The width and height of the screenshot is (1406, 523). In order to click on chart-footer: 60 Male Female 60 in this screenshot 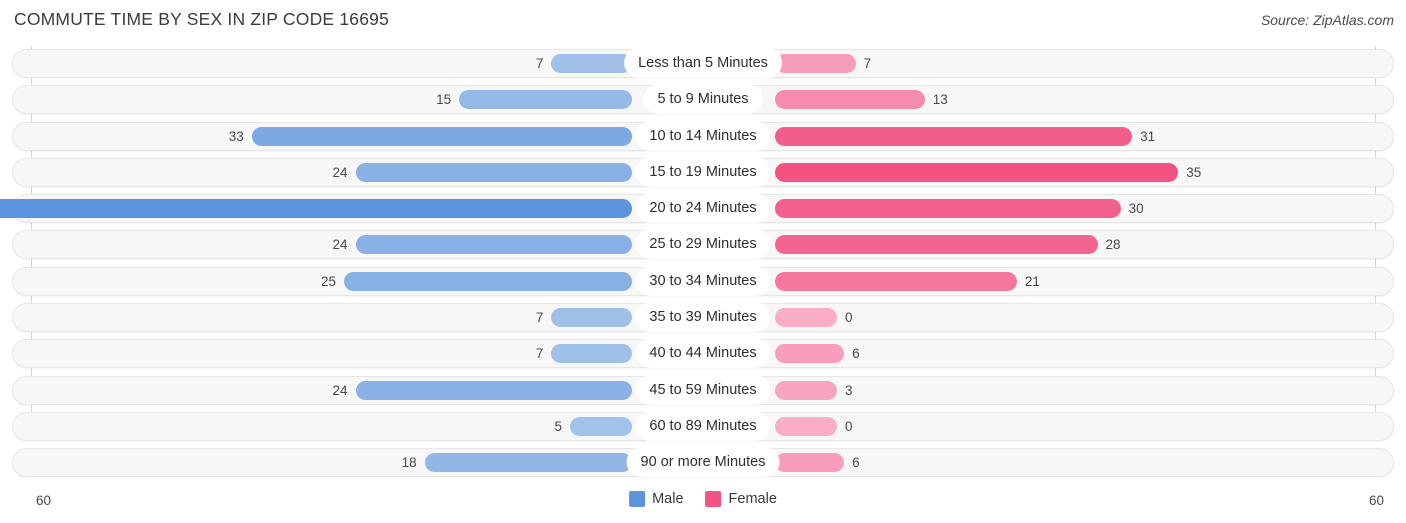, I will do `click(703, 506)`.